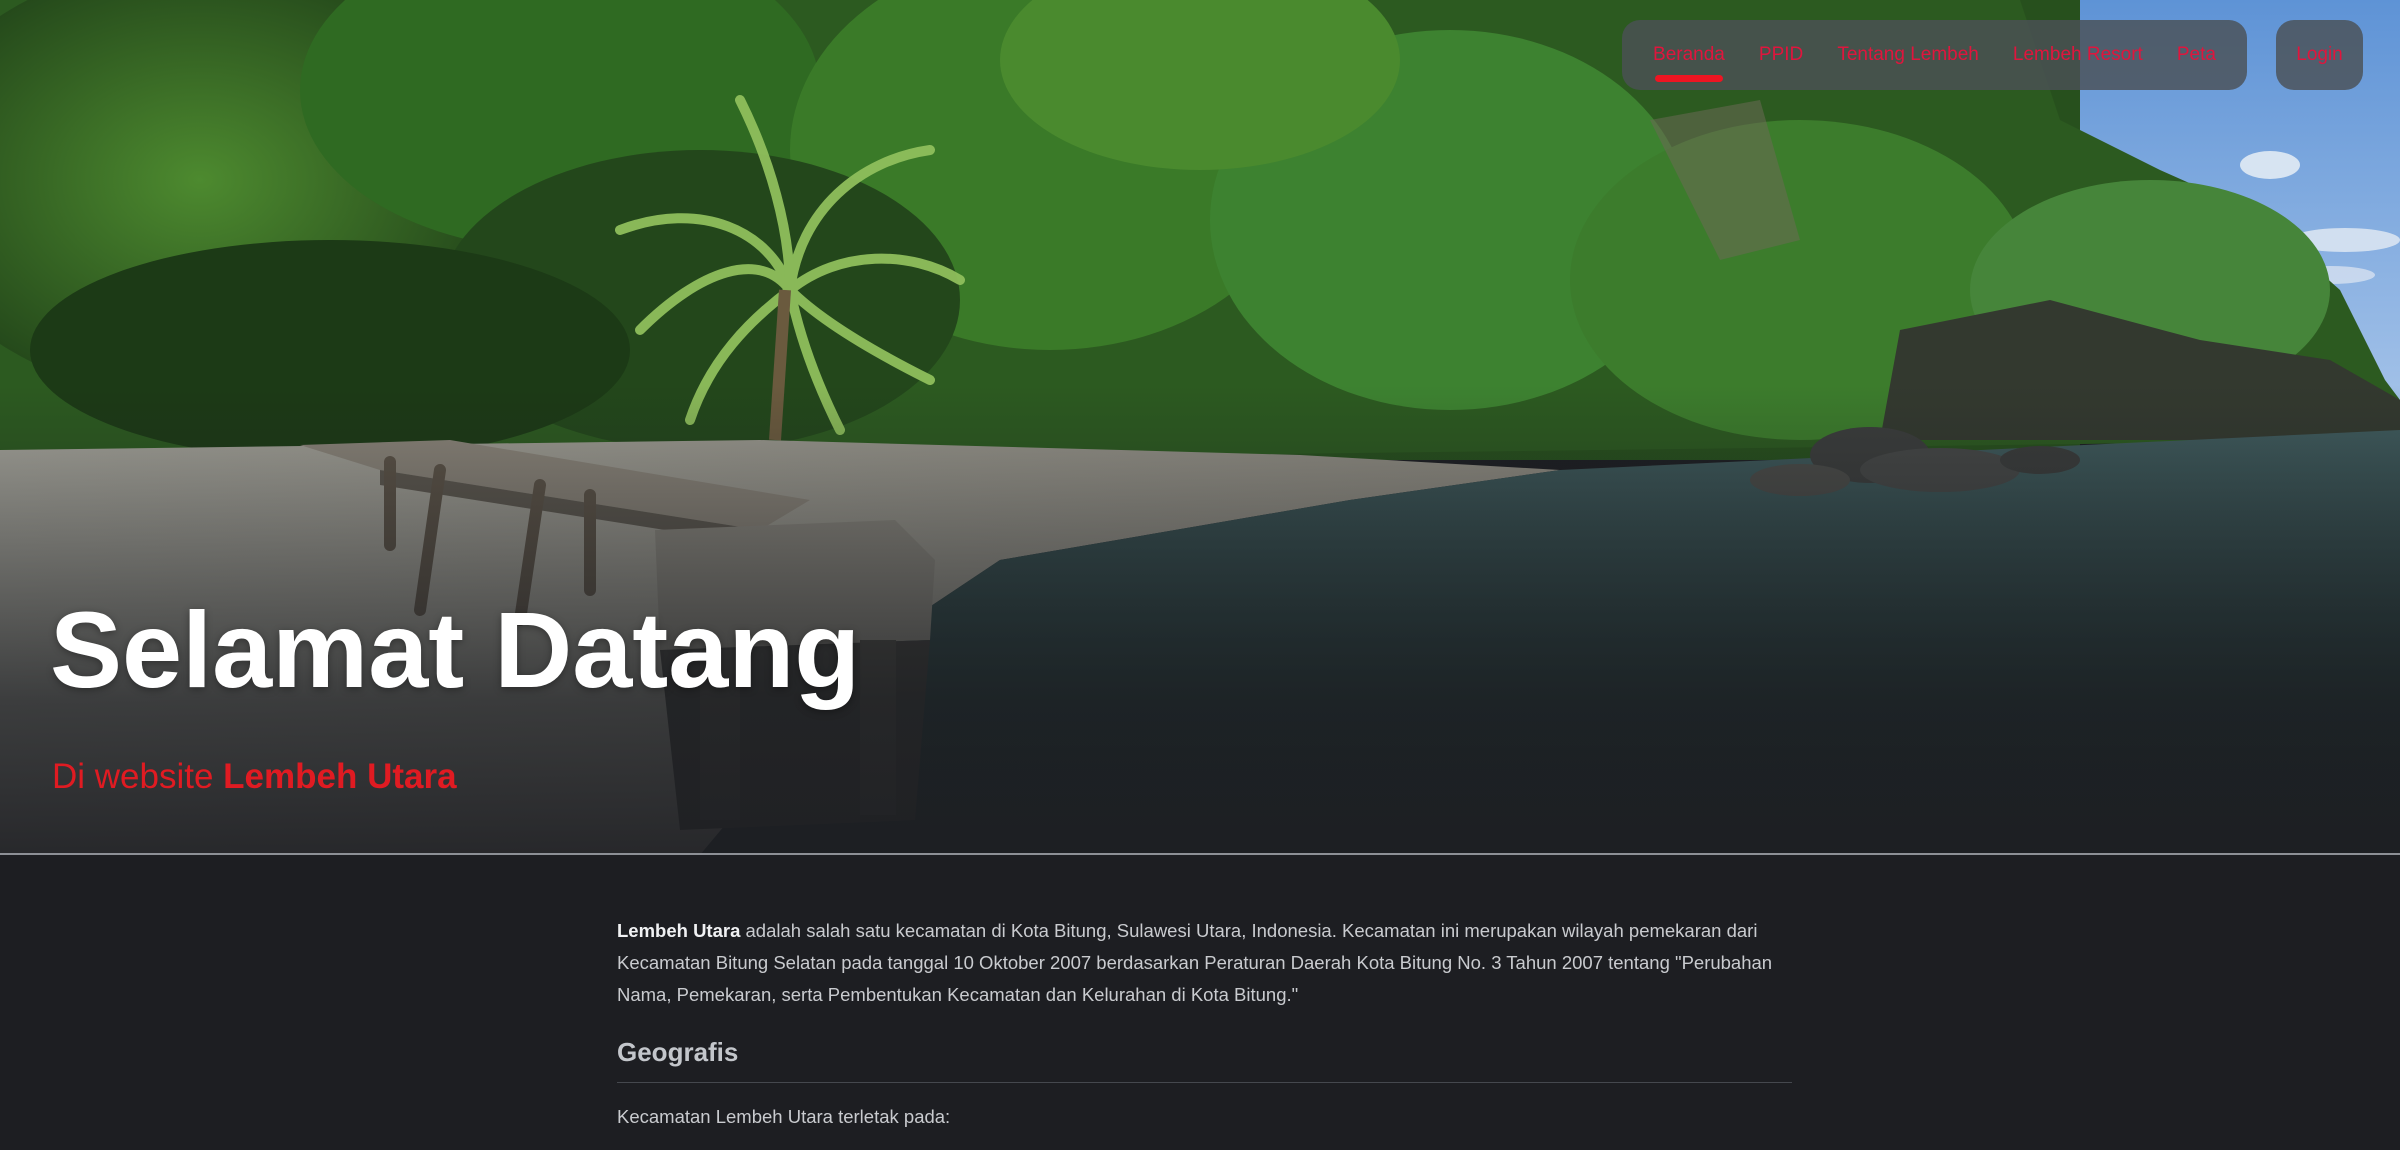 The height and width of the screenshot is (1150, 2400). Describe the element at coordinates (340, 776) in the screenshot. I see `hero-subtitle-highlight: Lembeh Utara` at that location.